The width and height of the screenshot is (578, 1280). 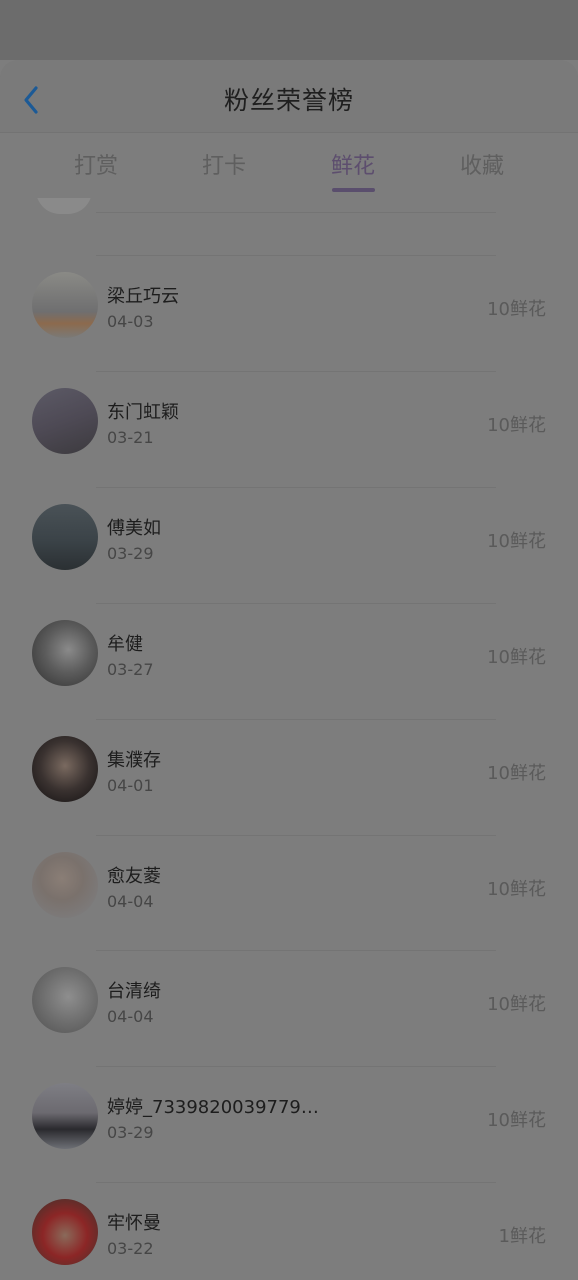 I want to click on top-bar: 粉丝荣誉榜, so click(x=289, y=96).